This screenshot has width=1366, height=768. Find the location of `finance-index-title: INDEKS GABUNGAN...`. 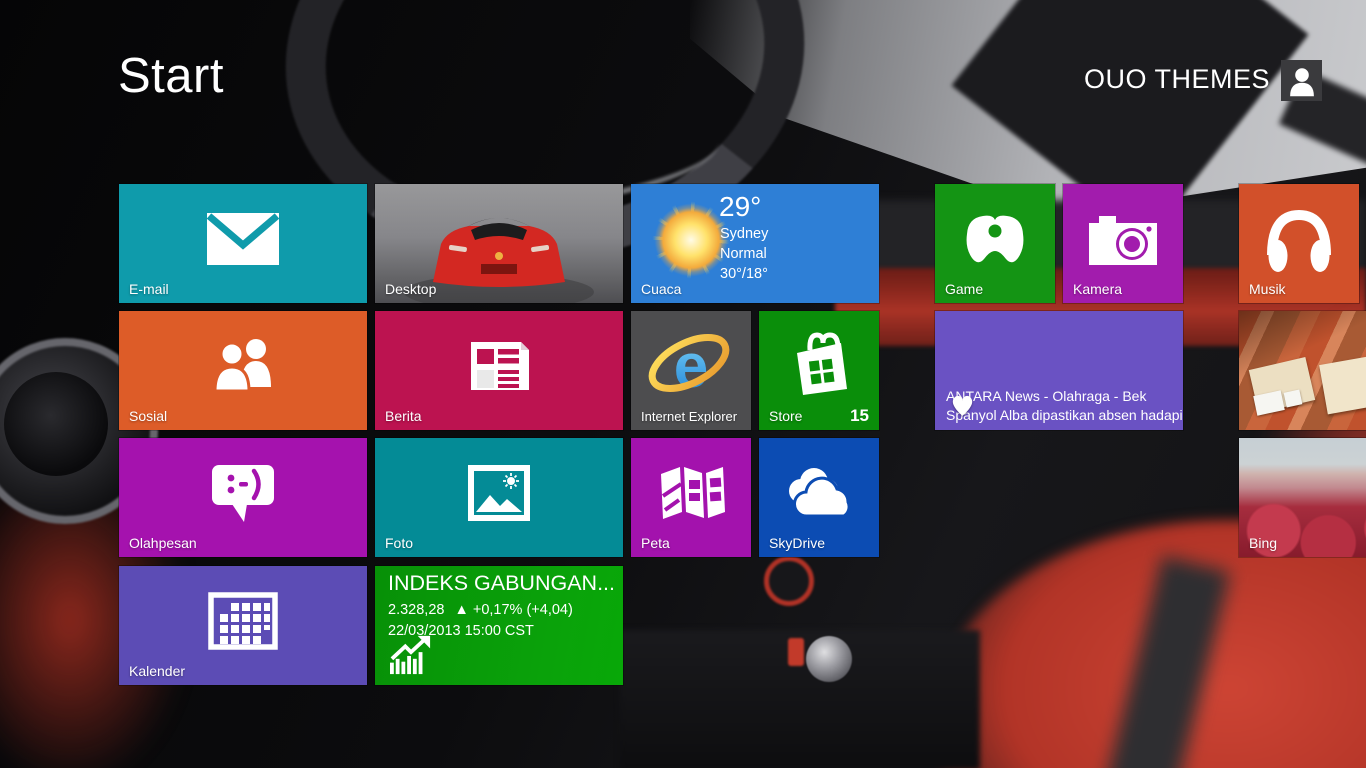

finance-index-title: INDEKS GABUNGAN... is located at coordinates (501, 583).